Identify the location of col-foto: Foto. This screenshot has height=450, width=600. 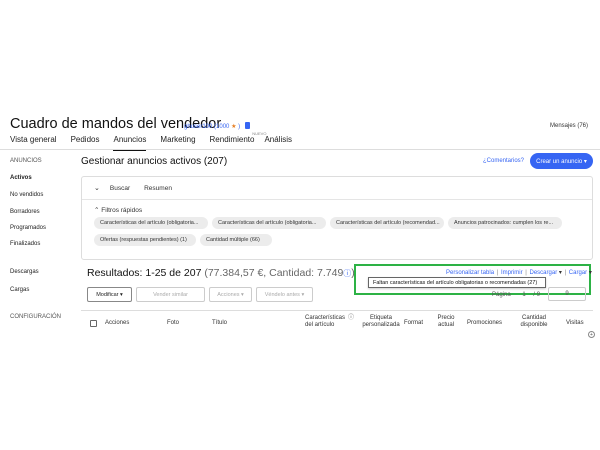
(173, 323).